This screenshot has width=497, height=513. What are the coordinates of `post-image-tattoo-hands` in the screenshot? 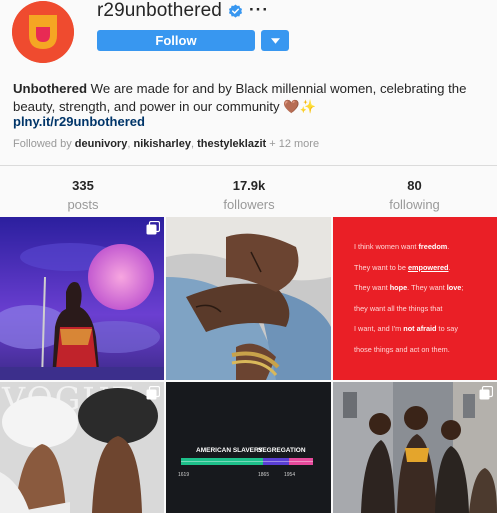 It's located at (248, 298).